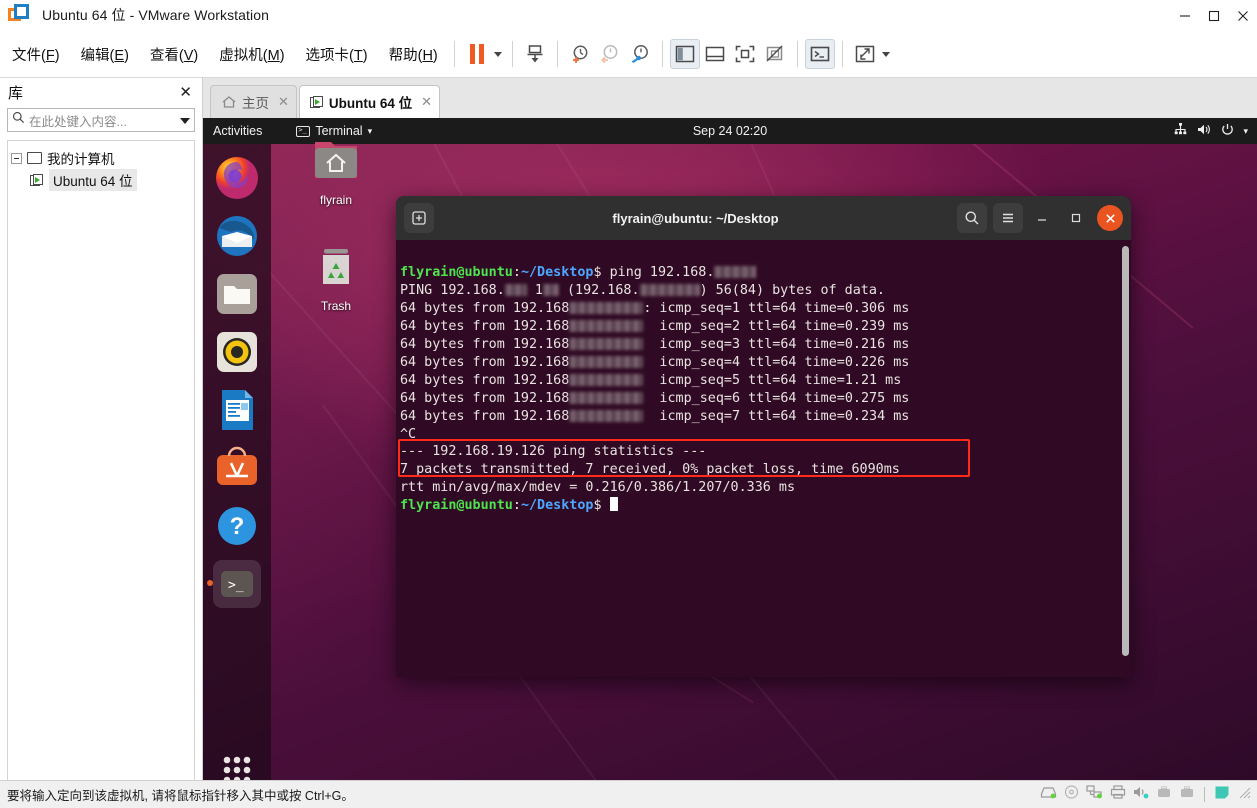 Image resolution: width=1257 pixels, height=808 pixels. Describe the element at coordinates (185, 120) in the screenshot. I see `search-dropdown-caret-icon` at that location.